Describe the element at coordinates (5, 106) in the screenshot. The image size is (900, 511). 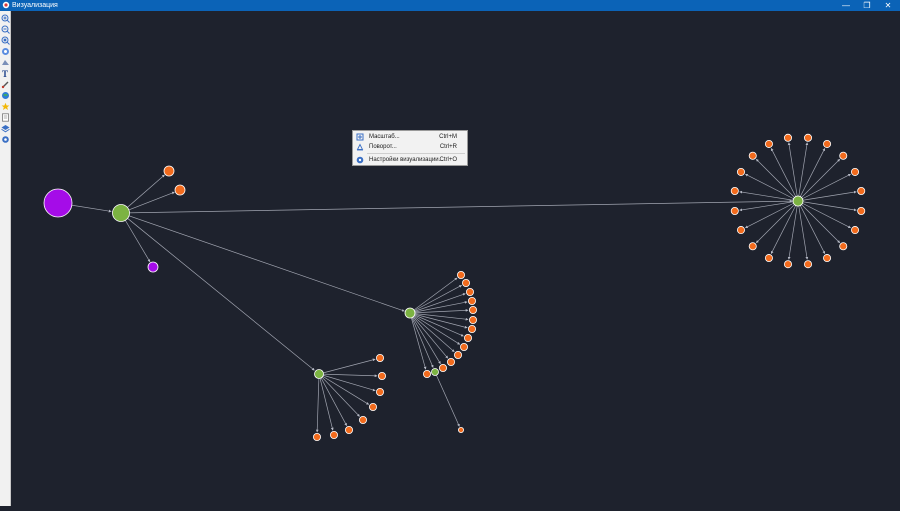
I see `star-icon` at that location.